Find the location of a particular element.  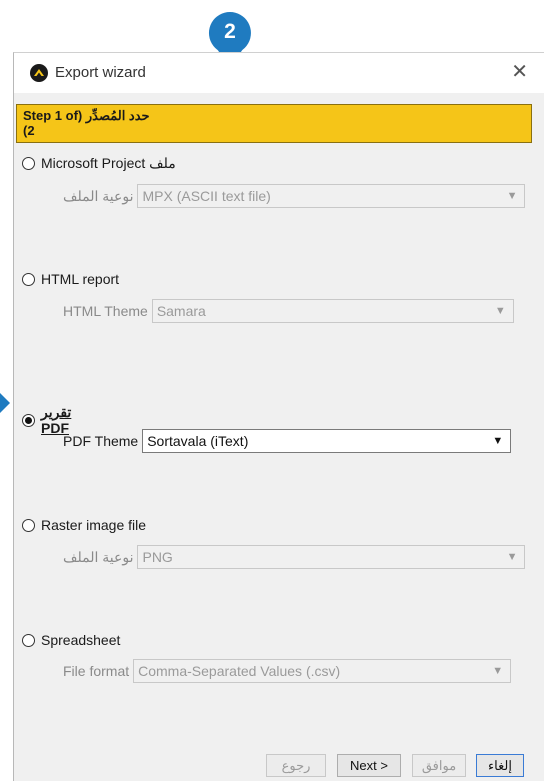

field-label: HTML Theme is located at coordinates (105, 311).